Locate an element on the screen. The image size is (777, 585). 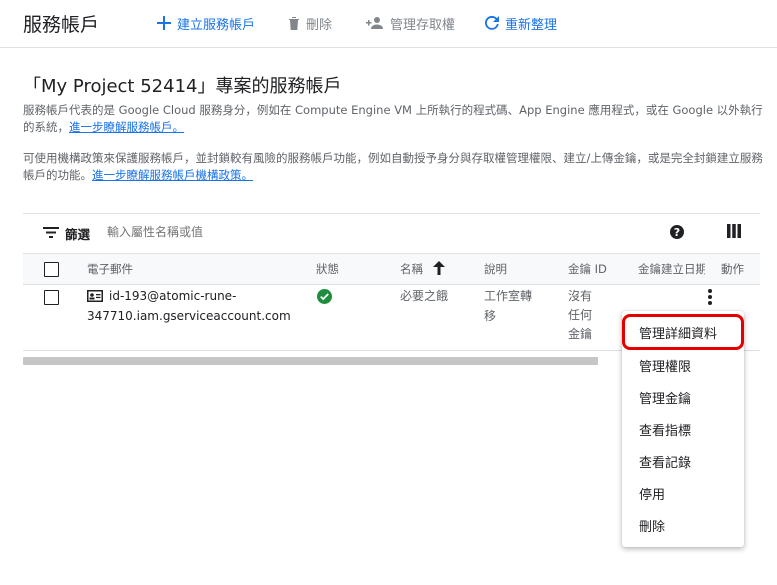
filter-label: 篩選 is located at coordinates (78, 234).